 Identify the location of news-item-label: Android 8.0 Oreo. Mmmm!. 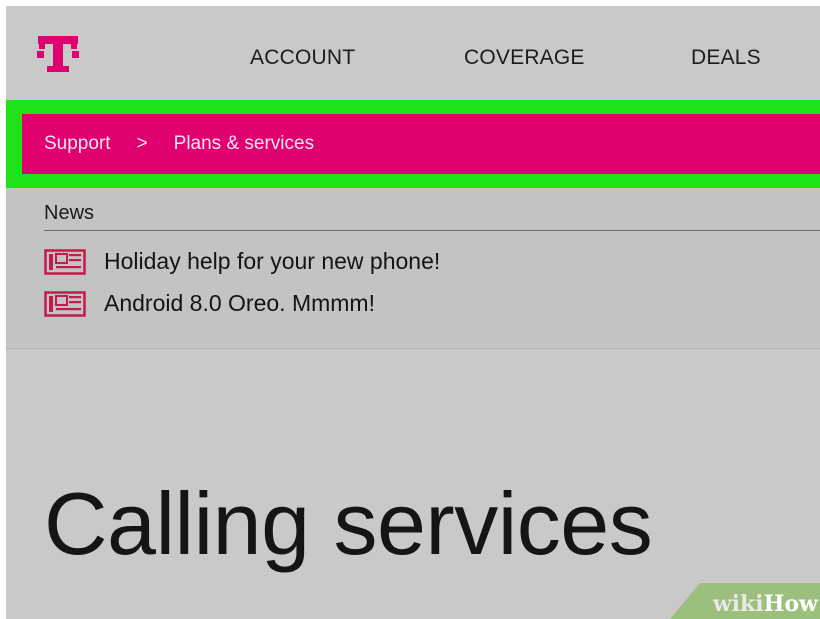
(239, 303).